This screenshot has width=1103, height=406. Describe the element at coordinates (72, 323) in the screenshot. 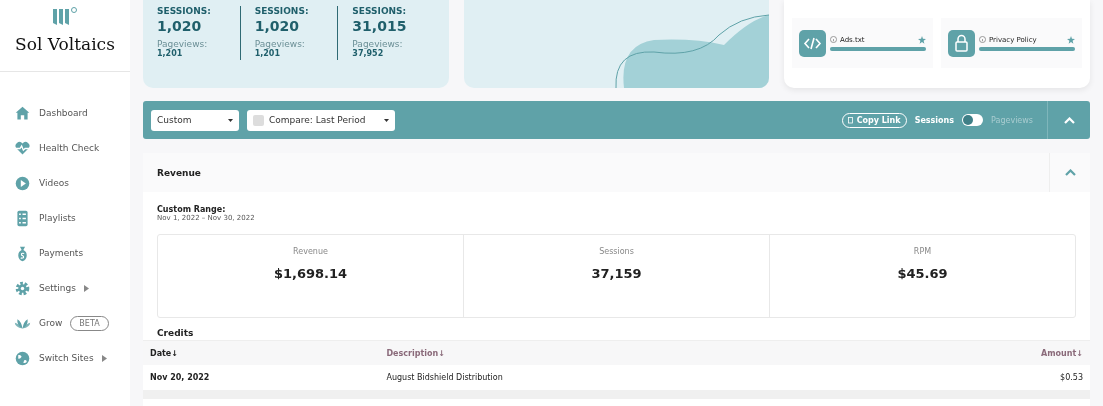

I see `nav-item: Grow BETA` at that location.